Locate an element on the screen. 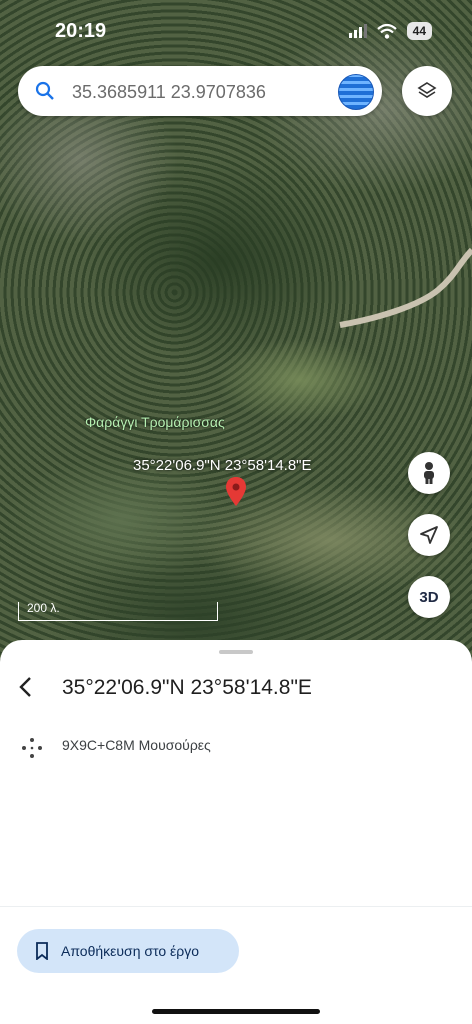  layers-icon is located at coordinates (427, 90).